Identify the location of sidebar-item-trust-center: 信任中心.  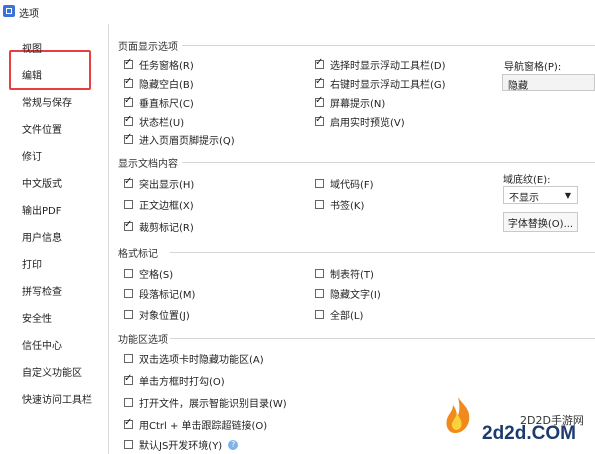
(42, 344).